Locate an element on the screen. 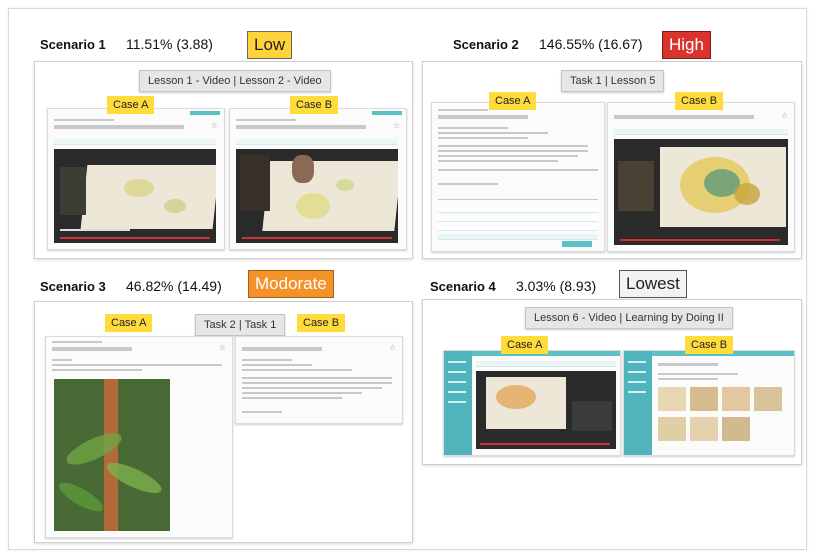 Image resolution: width=814 pixels, height=556 pixels. scenario-2-level-badge: High is located at coordinates (686, 45).